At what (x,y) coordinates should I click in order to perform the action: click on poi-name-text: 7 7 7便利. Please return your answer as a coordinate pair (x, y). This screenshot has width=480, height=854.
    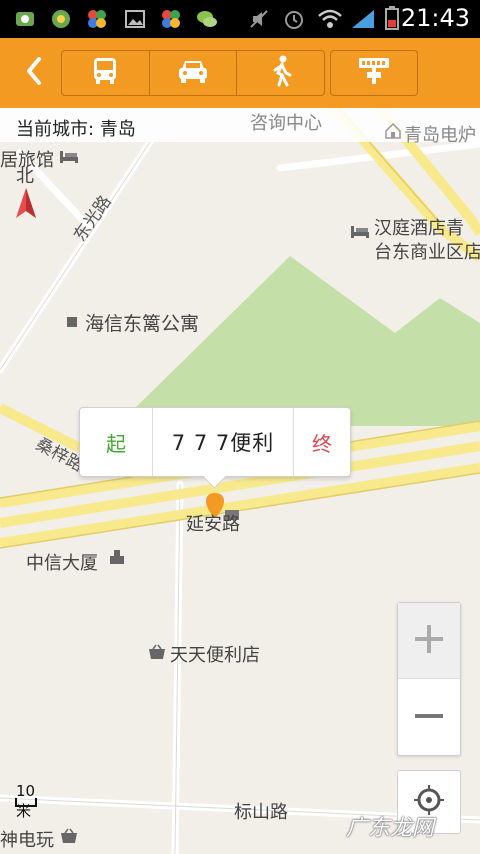
    Looking at the image, I should click on (223, 443).